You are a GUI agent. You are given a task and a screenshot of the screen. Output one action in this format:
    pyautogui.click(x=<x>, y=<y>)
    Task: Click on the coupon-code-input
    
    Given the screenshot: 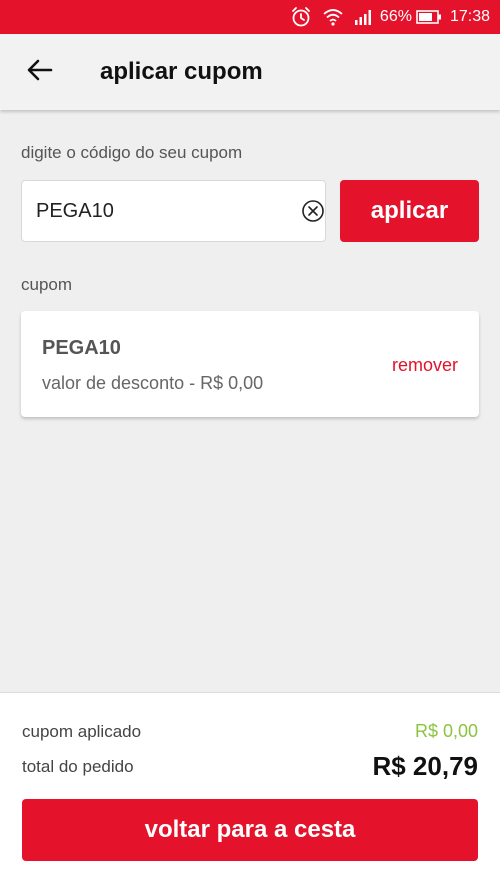 What is the action you would take?
    pyautogui.click(x=168, y=211)
    